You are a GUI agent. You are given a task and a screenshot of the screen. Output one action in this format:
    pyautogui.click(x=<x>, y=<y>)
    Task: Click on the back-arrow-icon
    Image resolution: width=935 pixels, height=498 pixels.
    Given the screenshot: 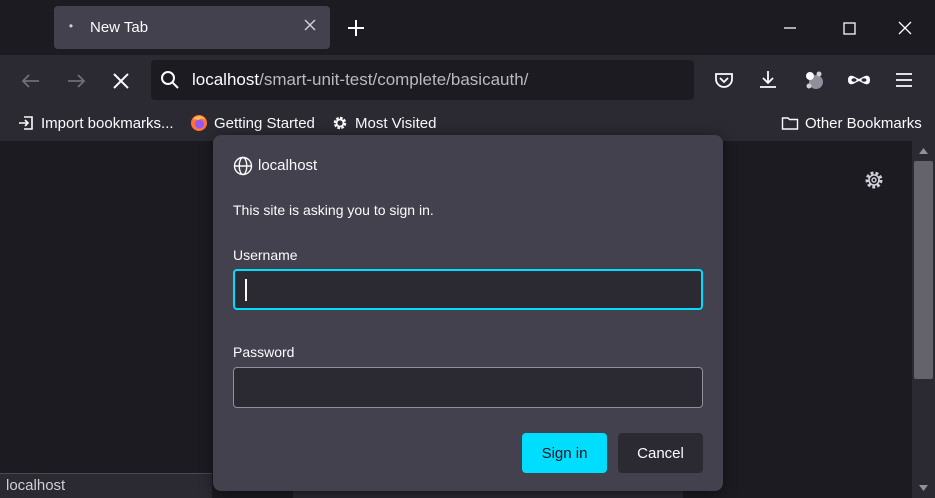 What is the action you would take?
    pyautogui.click(x=31, y=81)
    